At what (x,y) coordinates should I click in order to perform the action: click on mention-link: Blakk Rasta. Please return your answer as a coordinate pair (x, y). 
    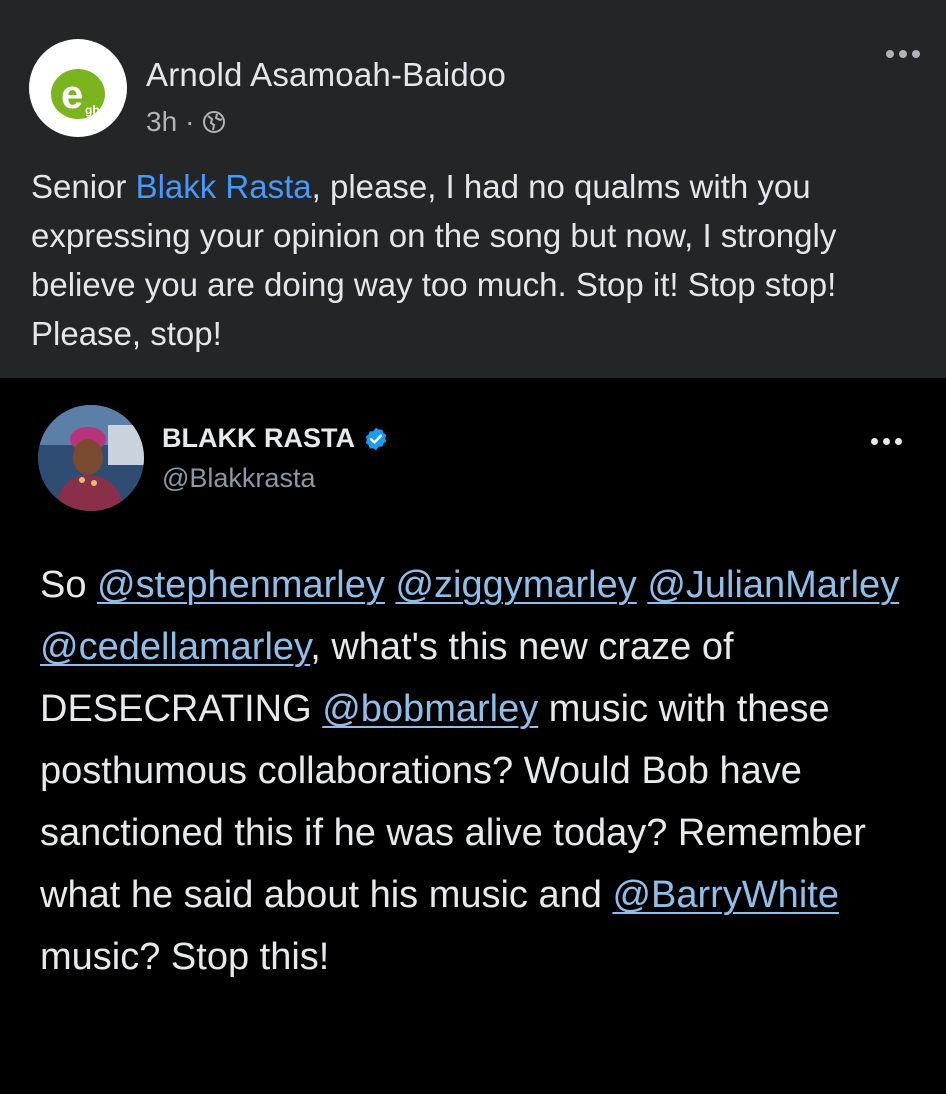
    Looking at the image, I should click on (224, 186).